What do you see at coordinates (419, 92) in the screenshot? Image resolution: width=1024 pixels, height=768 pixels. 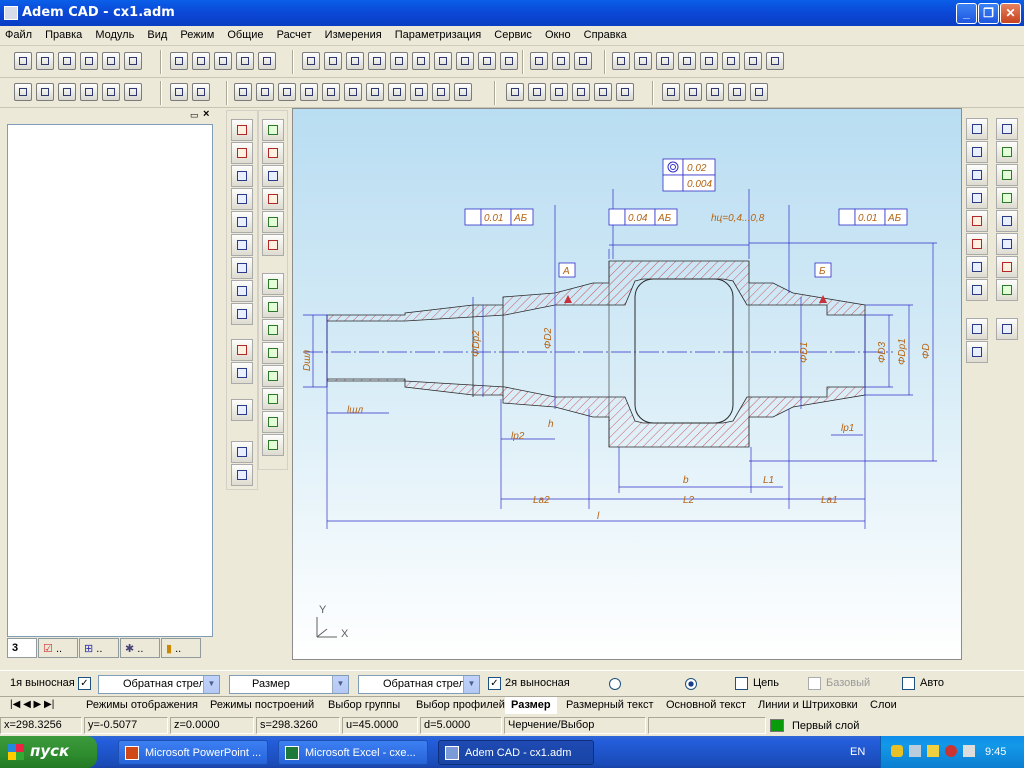 I see `hatch-icon` at bounding box center [419, 92].